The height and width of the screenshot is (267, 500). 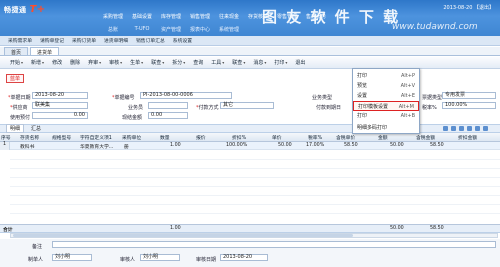 I want to click on tab-purchase-receipt: 进货单, so click(x=45, y=51).